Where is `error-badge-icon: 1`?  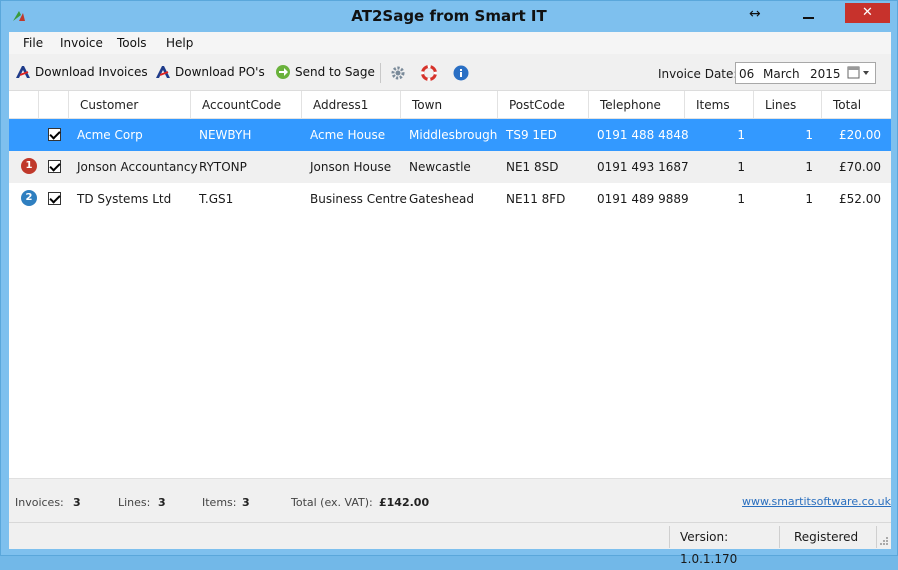 error-badge-icon: 1 is located at coordinates (29, 166).